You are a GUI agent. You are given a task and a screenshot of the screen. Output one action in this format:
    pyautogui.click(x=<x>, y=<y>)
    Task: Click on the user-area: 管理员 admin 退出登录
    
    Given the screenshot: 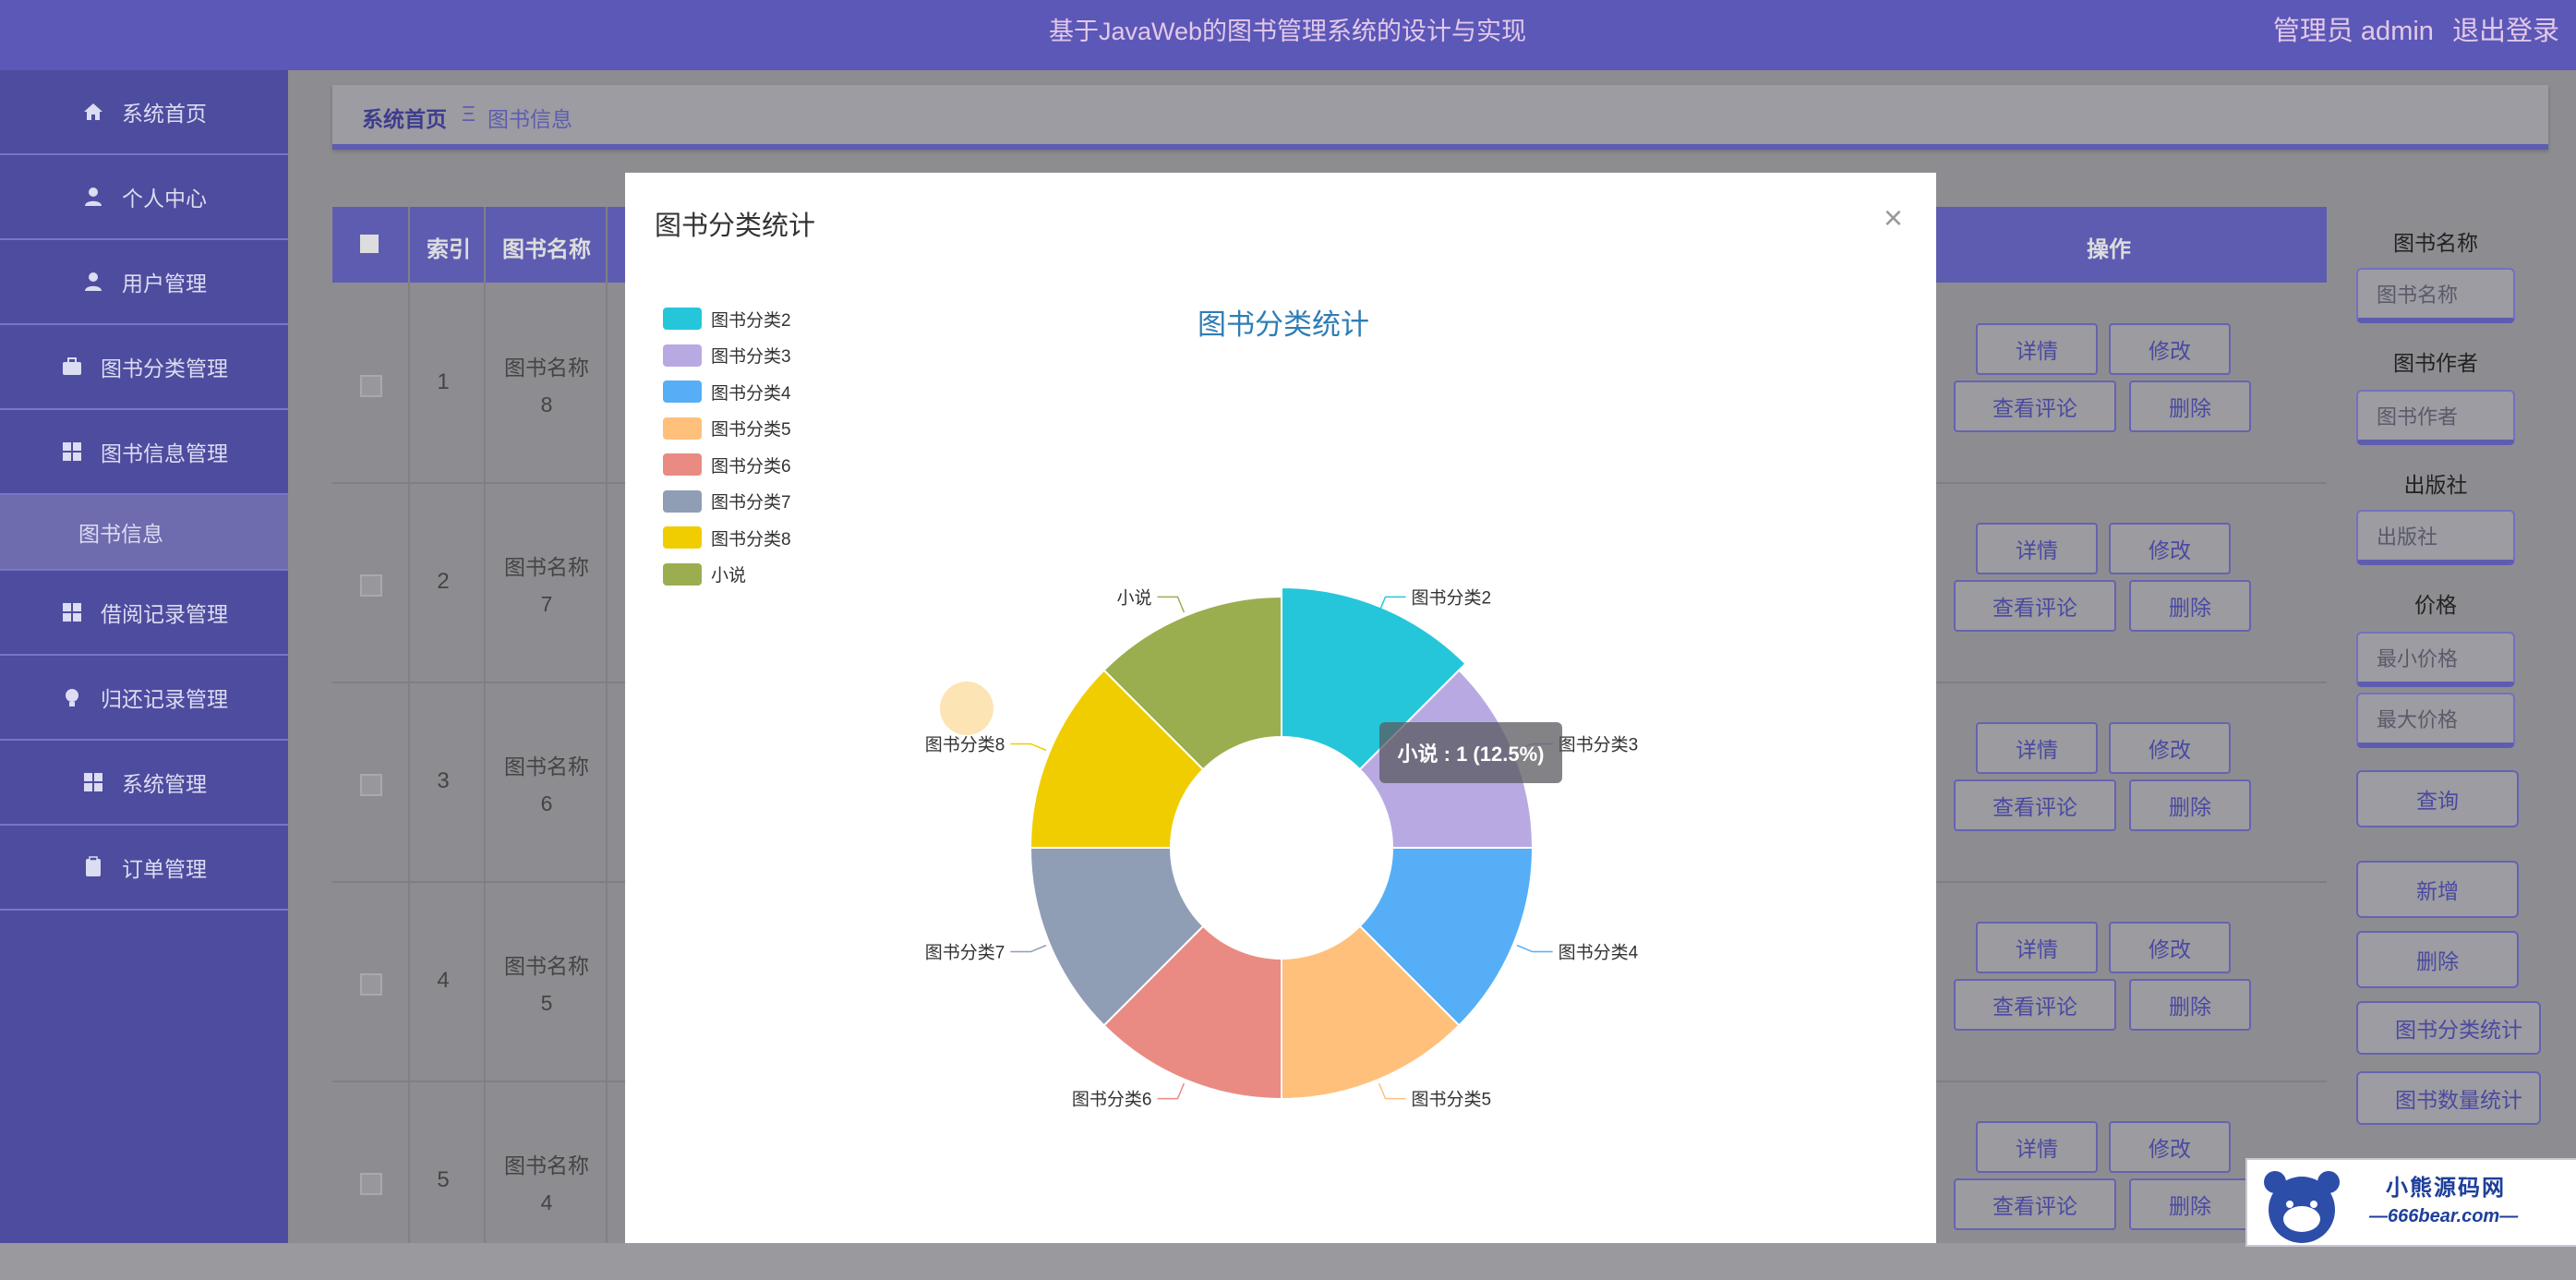 What is the action you would take?
    pyautogui.click(x=2410, y=28)
    